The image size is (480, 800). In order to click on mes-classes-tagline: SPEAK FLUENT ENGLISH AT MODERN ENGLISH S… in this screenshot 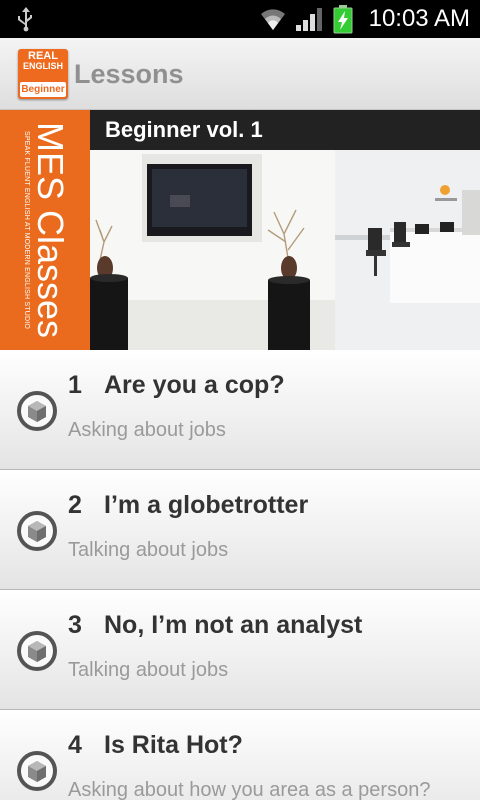, I will do `click(26, 230)`.